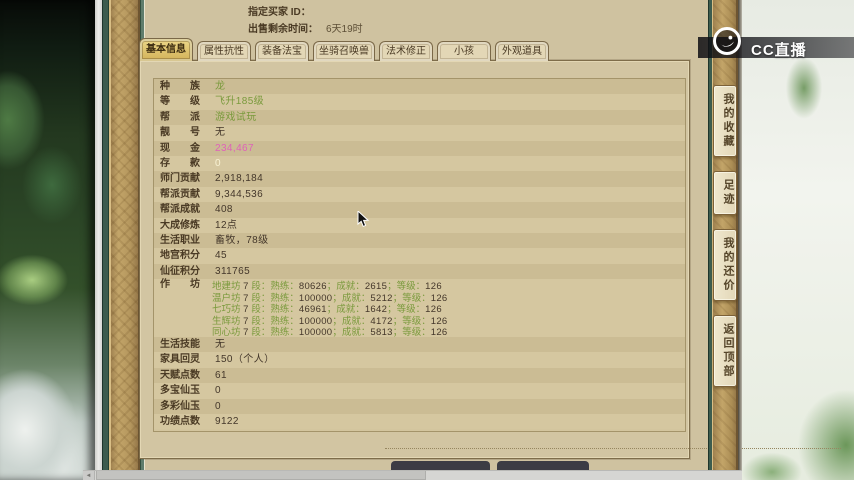  Describe the element at coordinates (406, 51) in the screenshot. I see `tab-spell-bonus: 法术修正` at that location.